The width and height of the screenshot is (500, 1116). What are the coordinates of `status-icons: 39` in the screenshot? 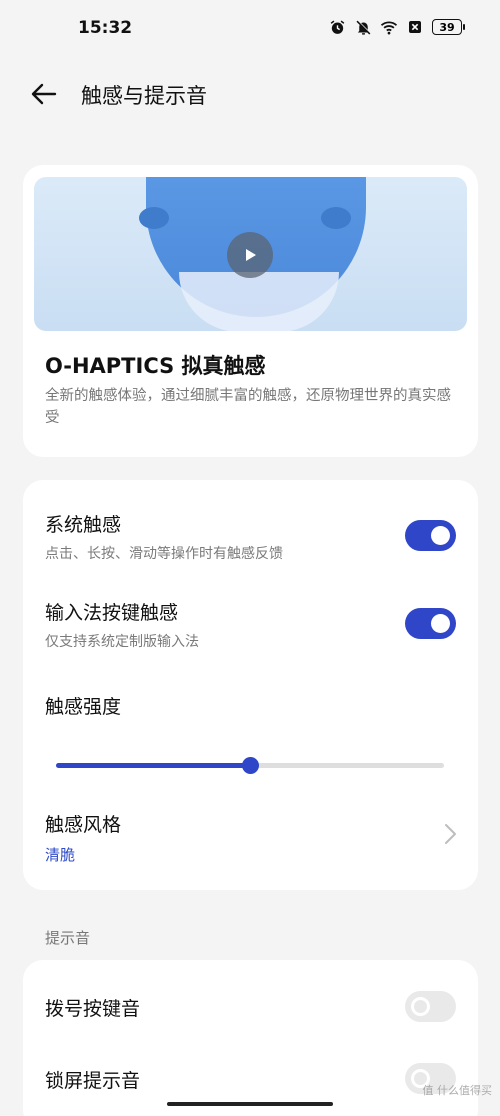 It's located at (396, 27).